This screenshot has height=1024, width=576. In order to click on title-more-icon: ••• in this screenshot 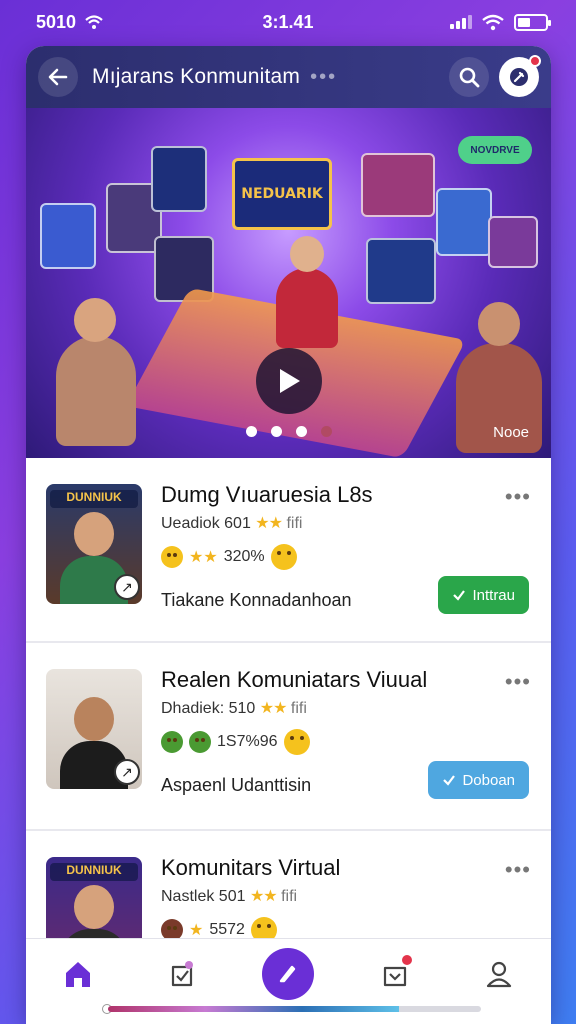, I will do `click(323, 77)`.